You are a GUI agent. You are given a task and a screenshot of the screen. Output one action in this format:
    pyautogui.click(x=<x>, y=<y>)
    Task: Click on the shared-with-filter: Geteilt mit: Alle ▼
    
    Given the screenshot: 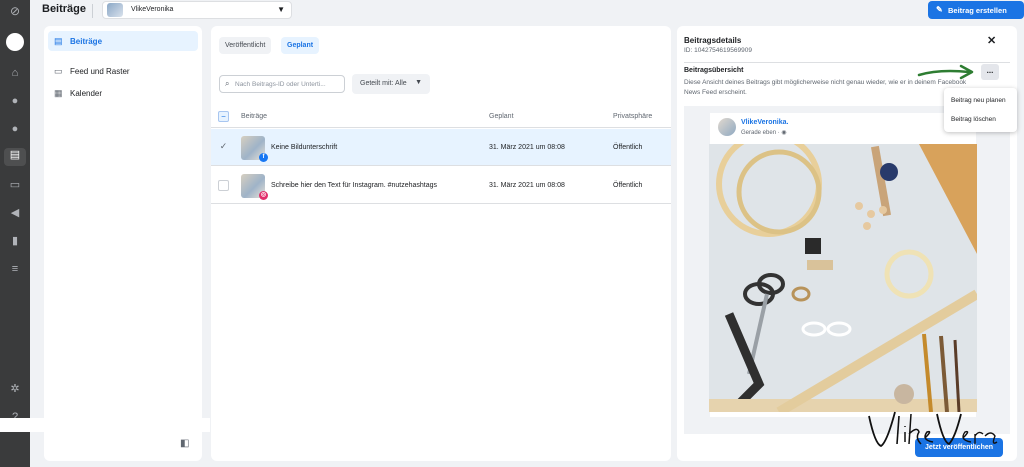 What is the action you would take?
    pyautogui.click(x=391, y=84)
    